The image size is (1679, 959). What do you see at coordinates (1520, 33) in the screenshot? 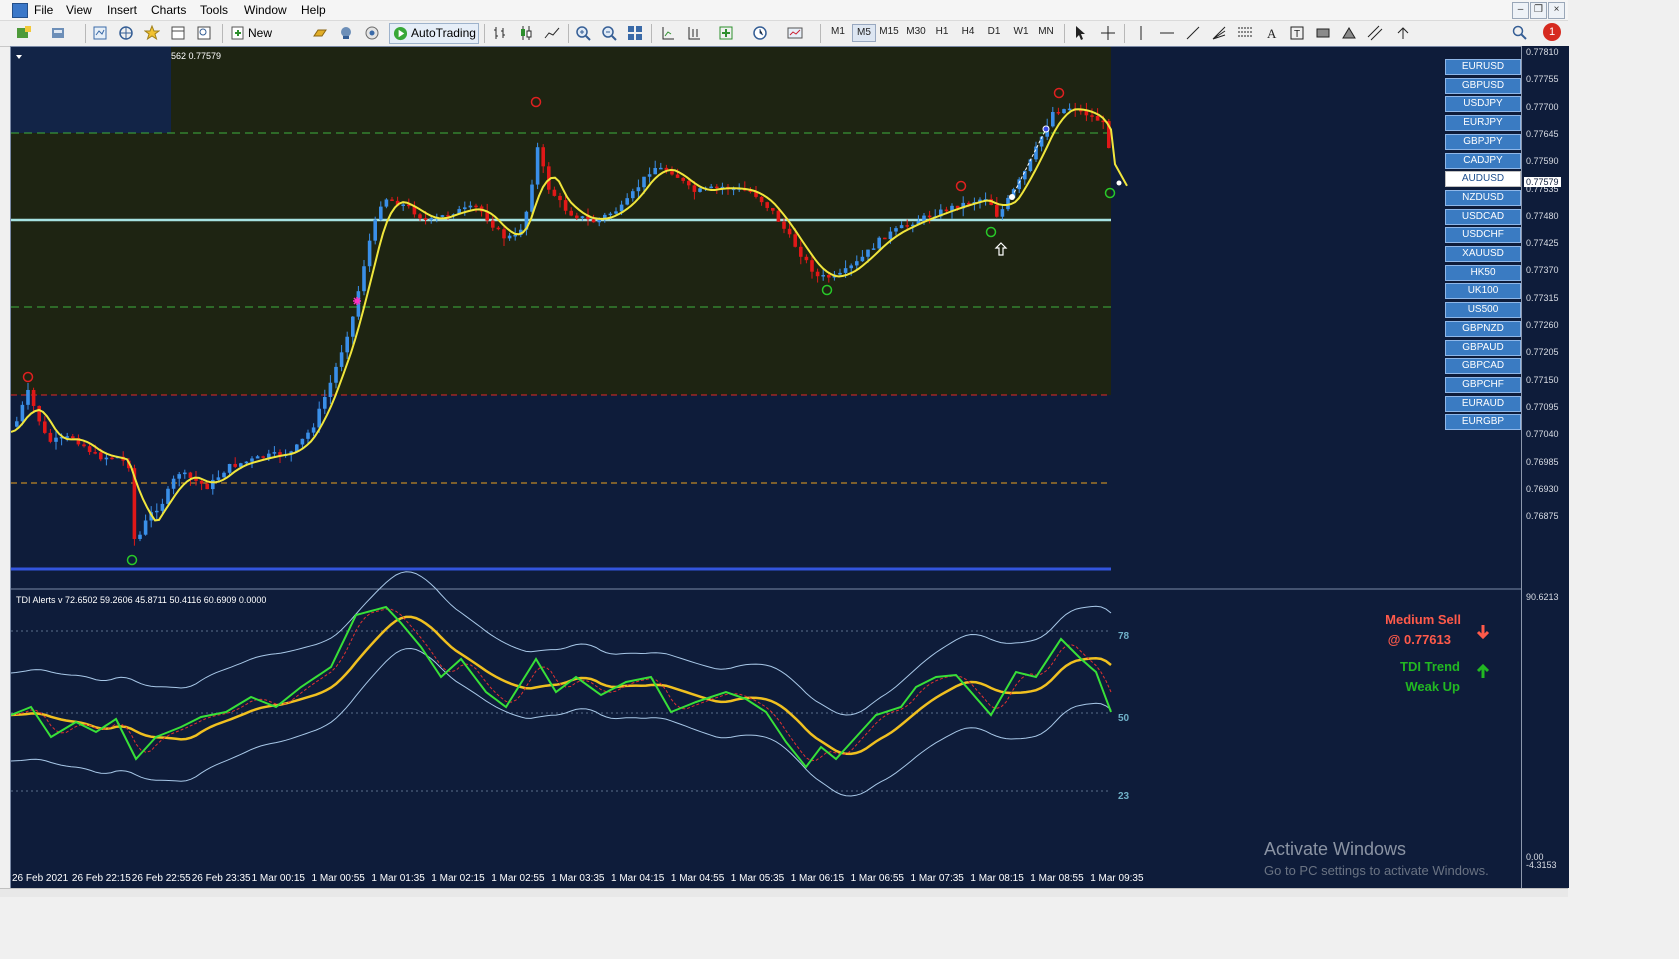
I see `search-icon` at bounding box center [1520, 33].